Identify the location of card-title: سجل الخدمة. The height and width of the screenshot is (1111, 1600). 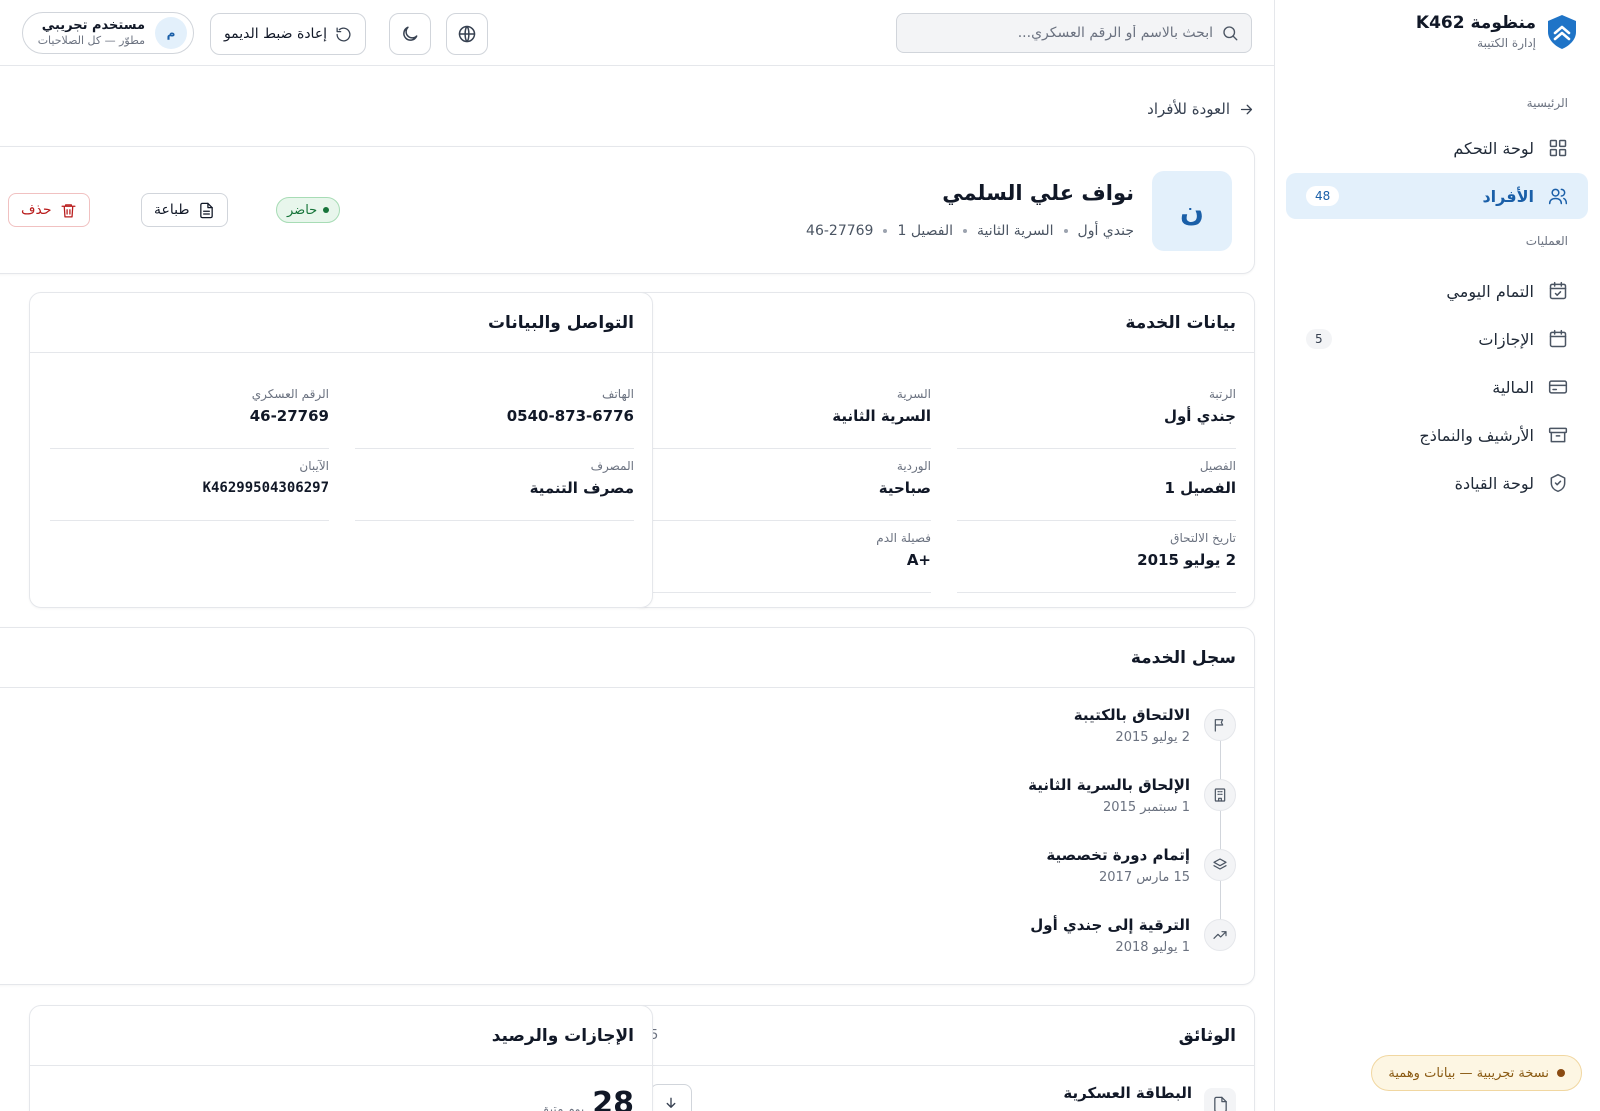
(1183, 657).